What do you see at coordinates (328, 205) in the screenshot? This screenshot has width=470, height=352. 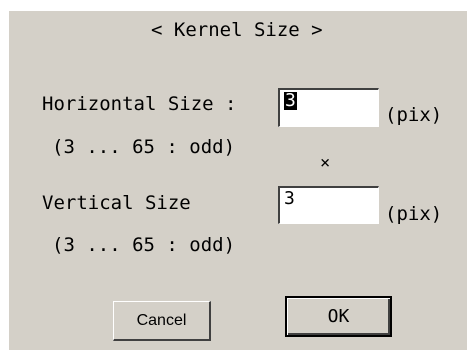 I see `vertical-size-input: 3` at bounding box center [328, 205].